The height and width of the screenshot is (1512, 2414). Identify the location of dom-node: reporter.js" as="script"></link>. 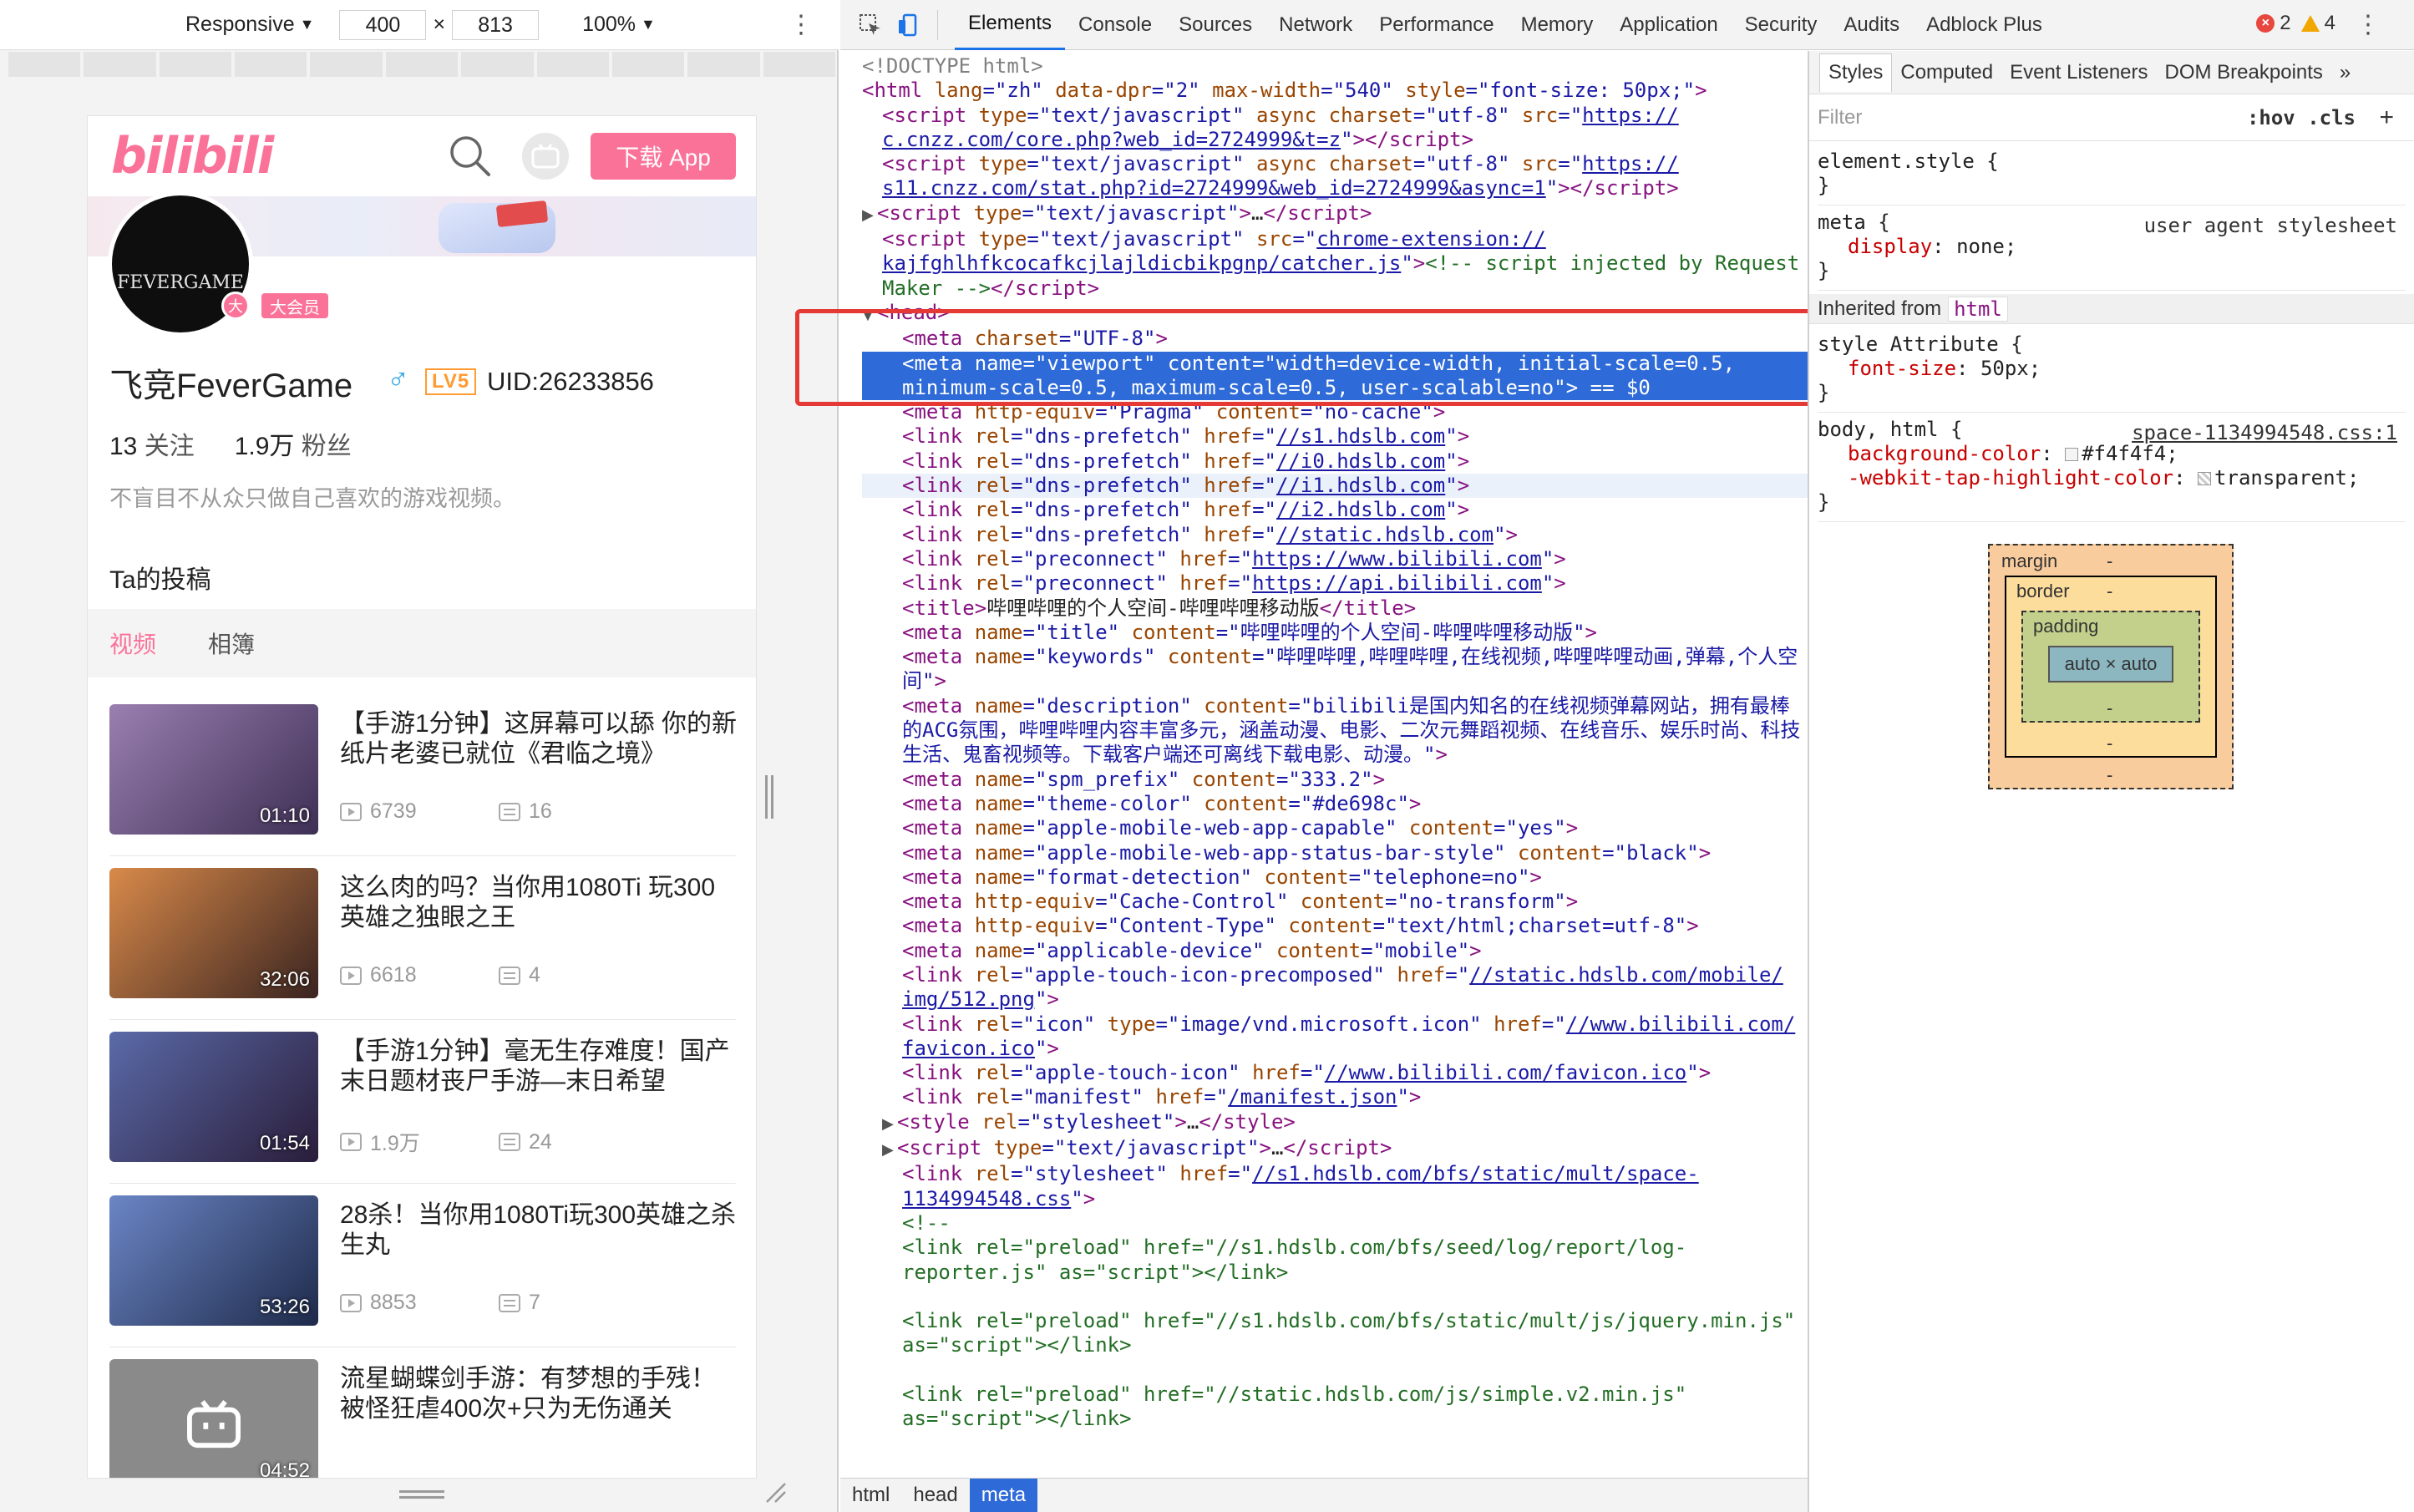
(1335, 1273).